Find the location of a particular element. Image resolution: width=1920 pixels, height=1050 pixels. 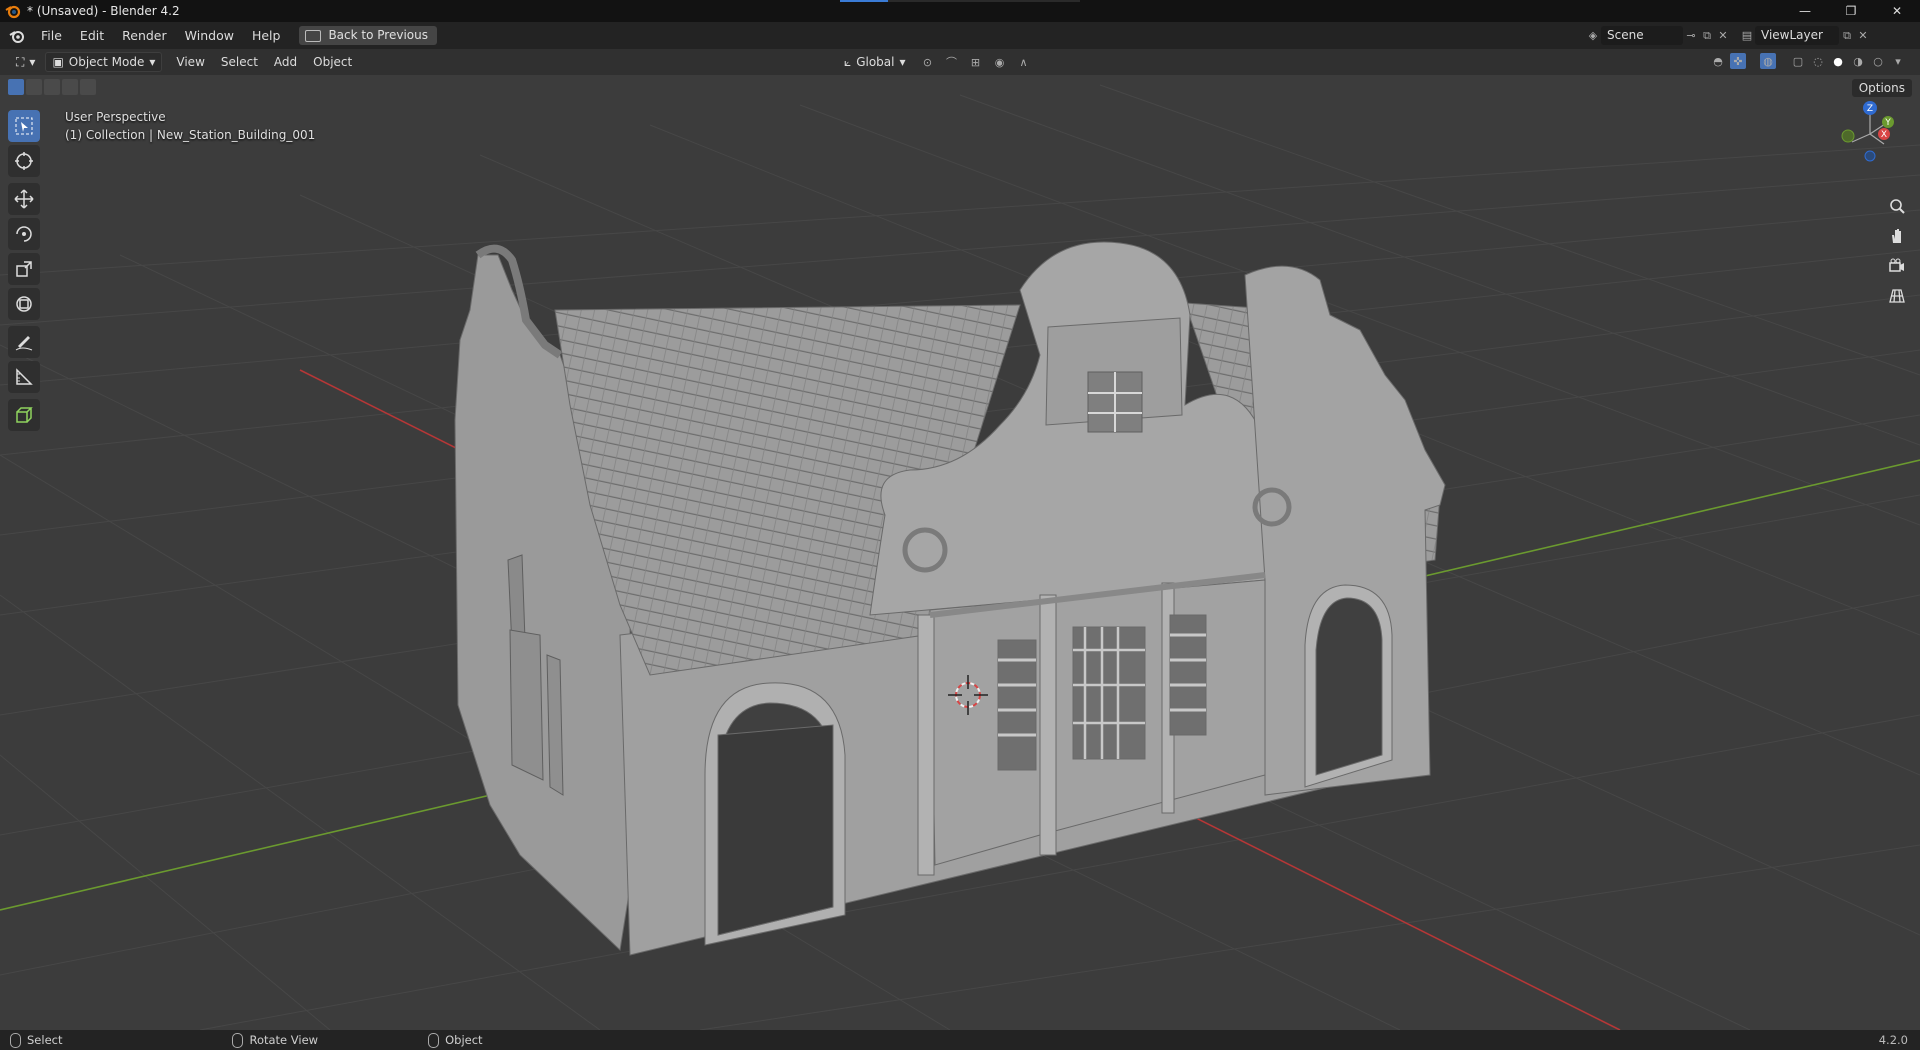

orientation-label: Global is located at coordinates (875, 62).